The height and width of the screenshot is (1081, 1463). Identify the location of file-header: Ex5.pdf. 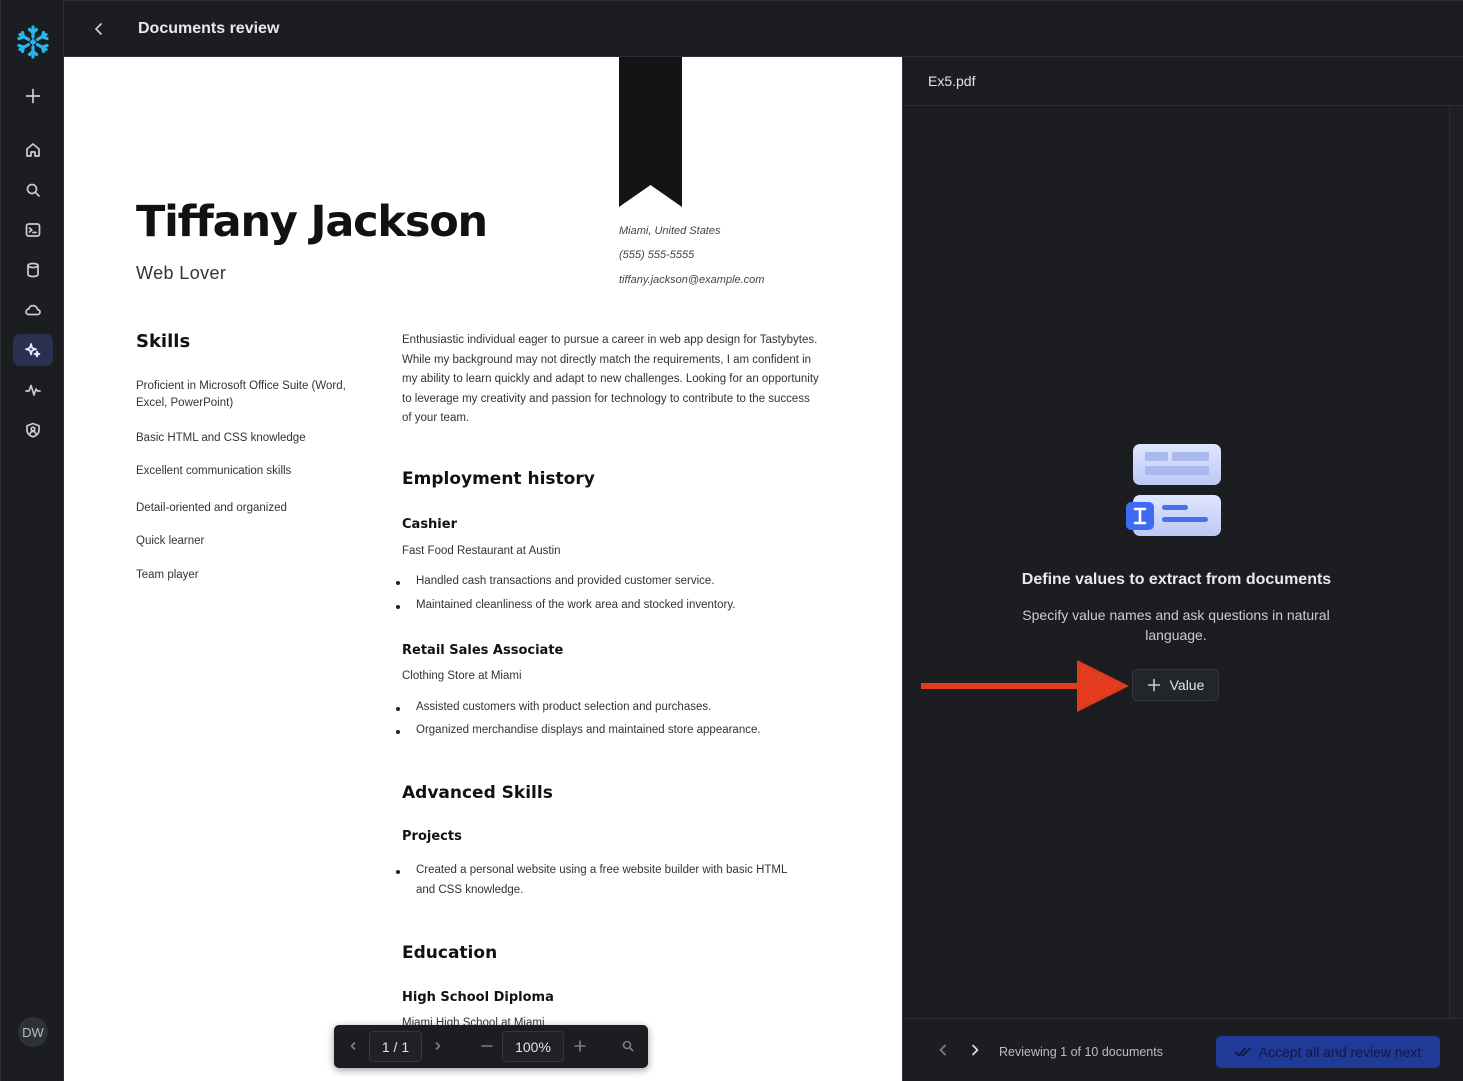
(1183, 81).